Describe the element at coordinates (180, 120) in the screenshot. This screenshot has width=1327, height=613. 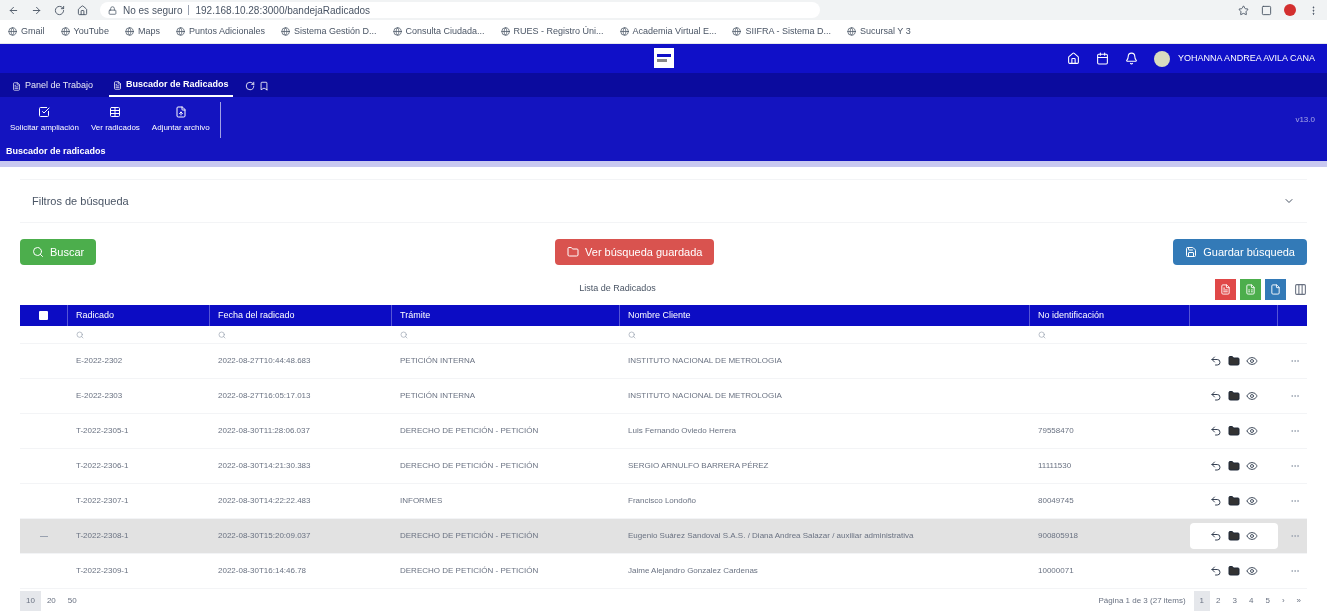
I see `toolbar-button: Adjuntar archivo` at that location.